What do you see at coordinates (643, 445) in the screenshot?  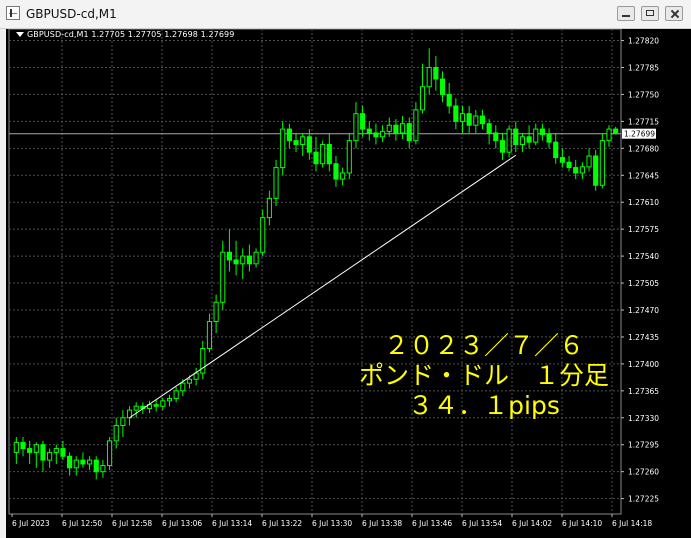 I see `price-axis-label: 1.27295` at bounding box center [643, 445].